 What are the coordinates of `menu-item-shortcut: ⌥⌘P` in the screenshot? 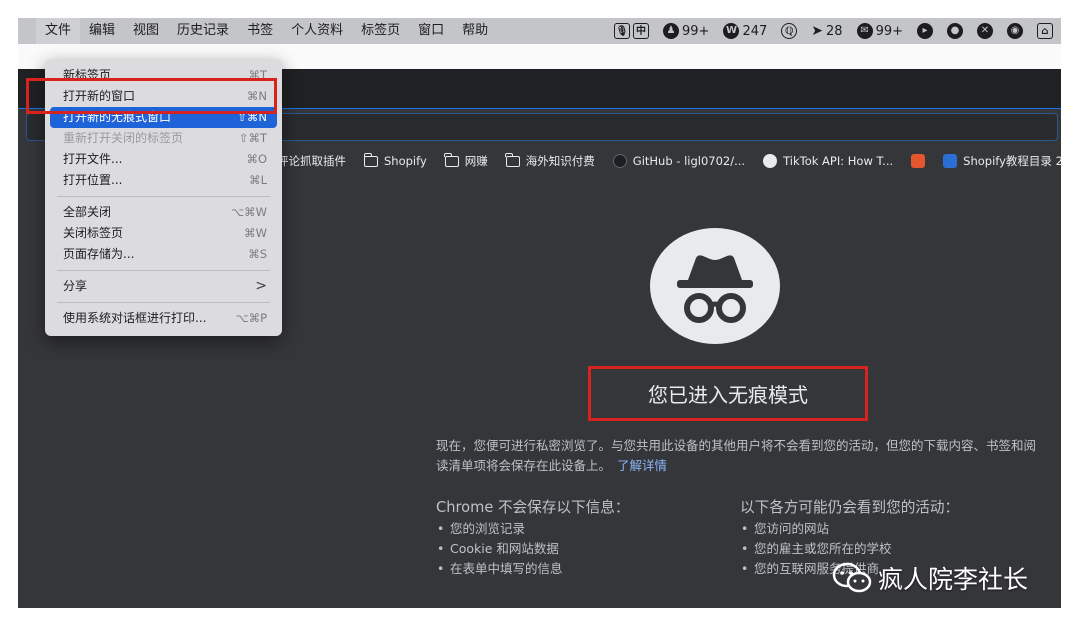 It's located at (251, 318).